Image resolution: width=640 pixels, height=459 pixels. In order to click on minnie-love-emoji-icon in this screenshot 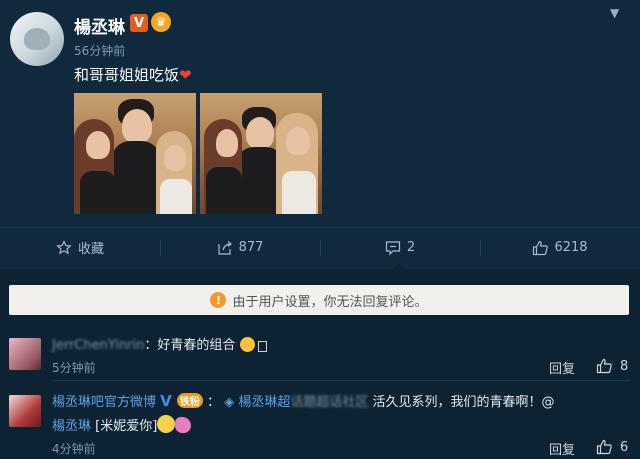, I will do `click(166, 424)`.